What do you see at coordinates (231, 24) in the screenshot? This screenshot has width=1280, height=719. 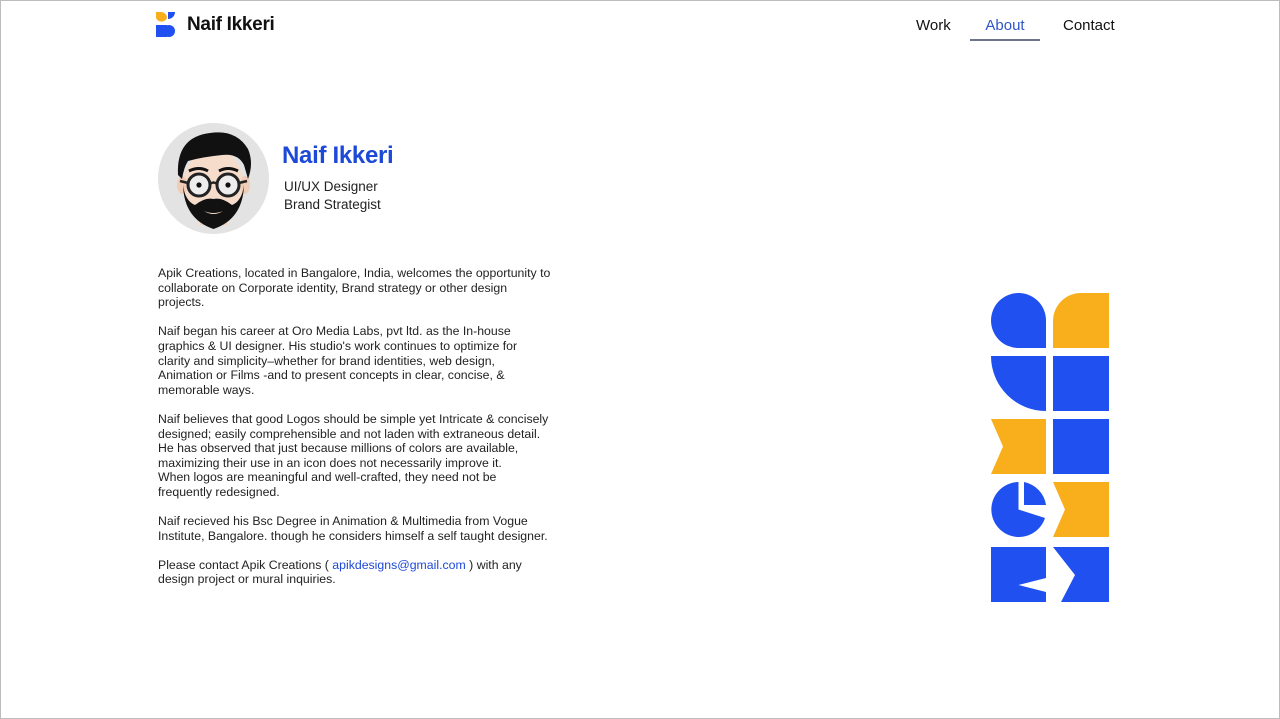 I see `brand-name: Naif Ikkeri` at bounding box center [231, 24].